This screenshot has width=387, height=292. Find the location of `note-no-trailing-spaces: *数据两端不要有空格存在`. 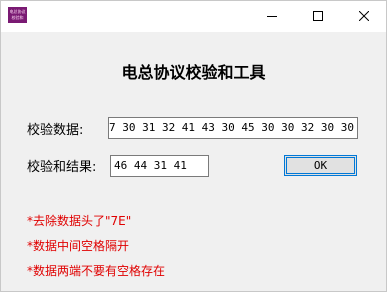

note-no-trailing-spaces: *数据两端不要有空格存在 is located at coordinates (96, 271).